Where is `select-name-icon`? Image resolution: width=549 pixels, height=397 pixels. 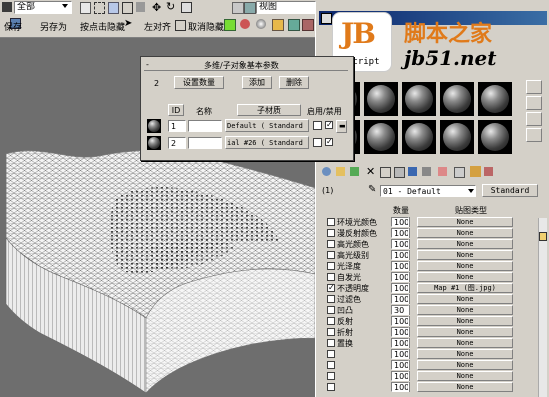 select-name-icon is located at coordinates (113, 8).